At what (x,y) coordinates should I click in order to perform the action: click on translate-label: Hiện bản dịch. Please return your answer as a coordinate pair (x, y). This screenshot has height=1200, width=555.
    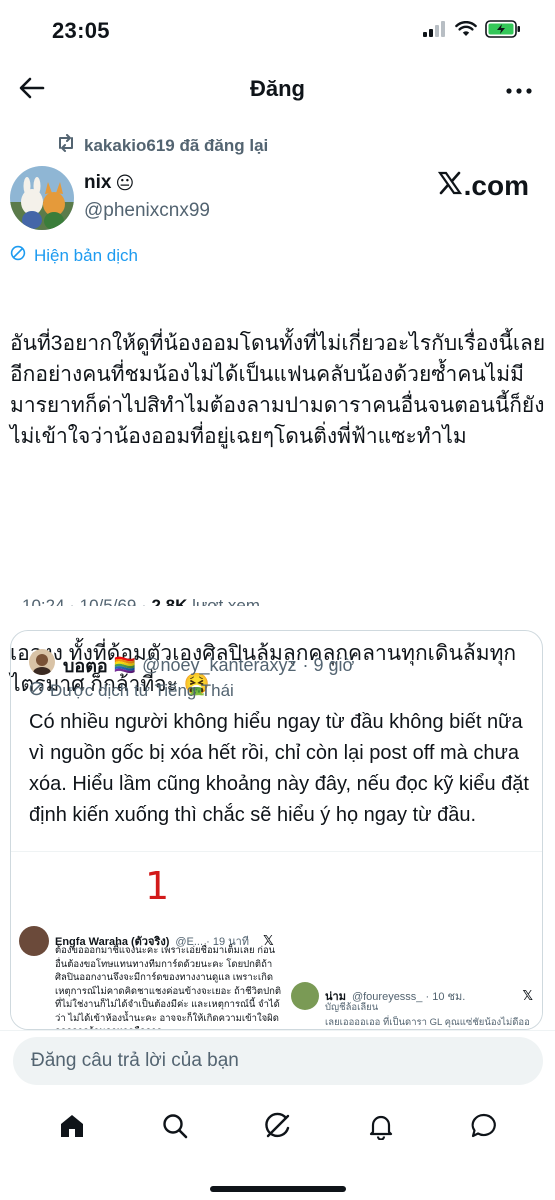
    Looking at the image, I should click on (86, 255).